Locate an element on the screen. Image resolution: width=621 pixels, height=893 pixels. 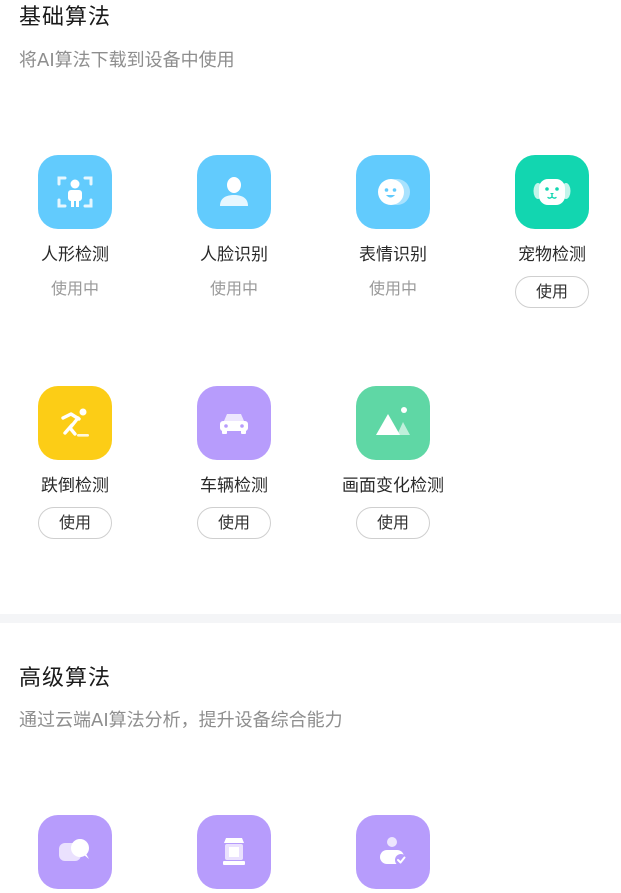
basic-section-subtitle: 将AI算法下载到设备中使用 is located at coordinates (127, 60).